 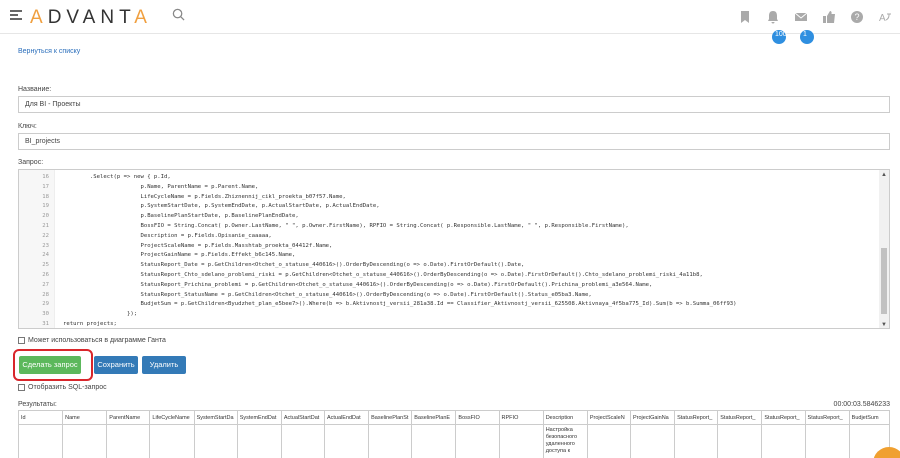 I want to click on menu-icon, so click(x=16, y=15).